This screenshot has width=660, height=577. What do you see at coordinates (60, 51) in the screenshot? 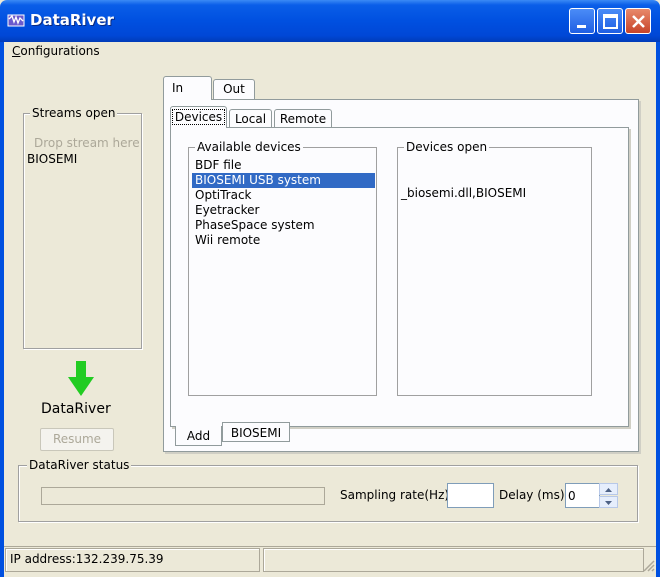
I see `menu-configurations-label: onfigurations` at bounding box center [60, 51].